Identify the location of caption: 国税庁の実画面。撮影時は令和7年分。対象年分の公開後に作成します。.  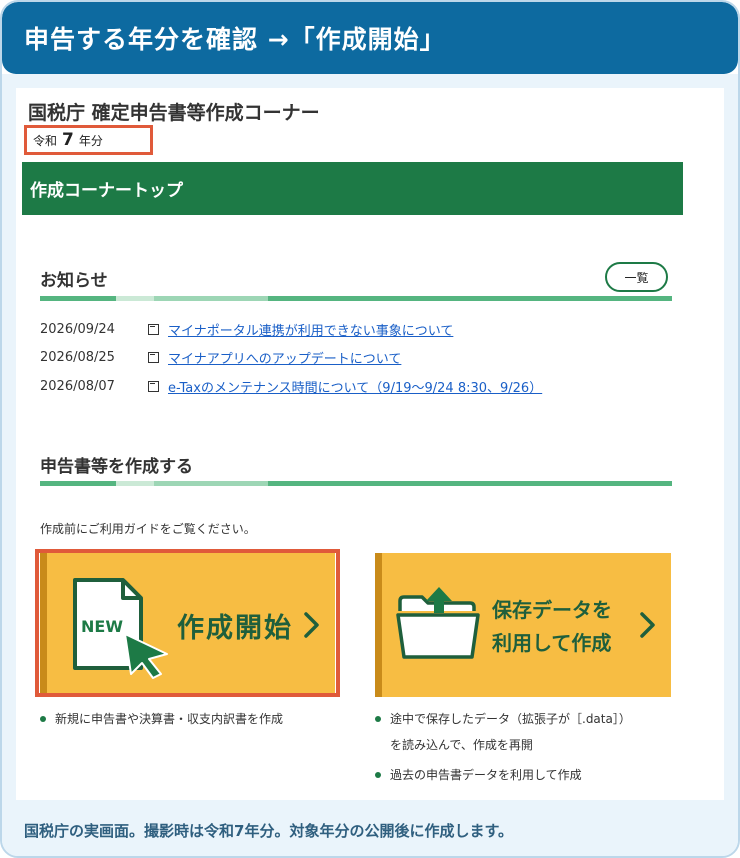
(268, 831).